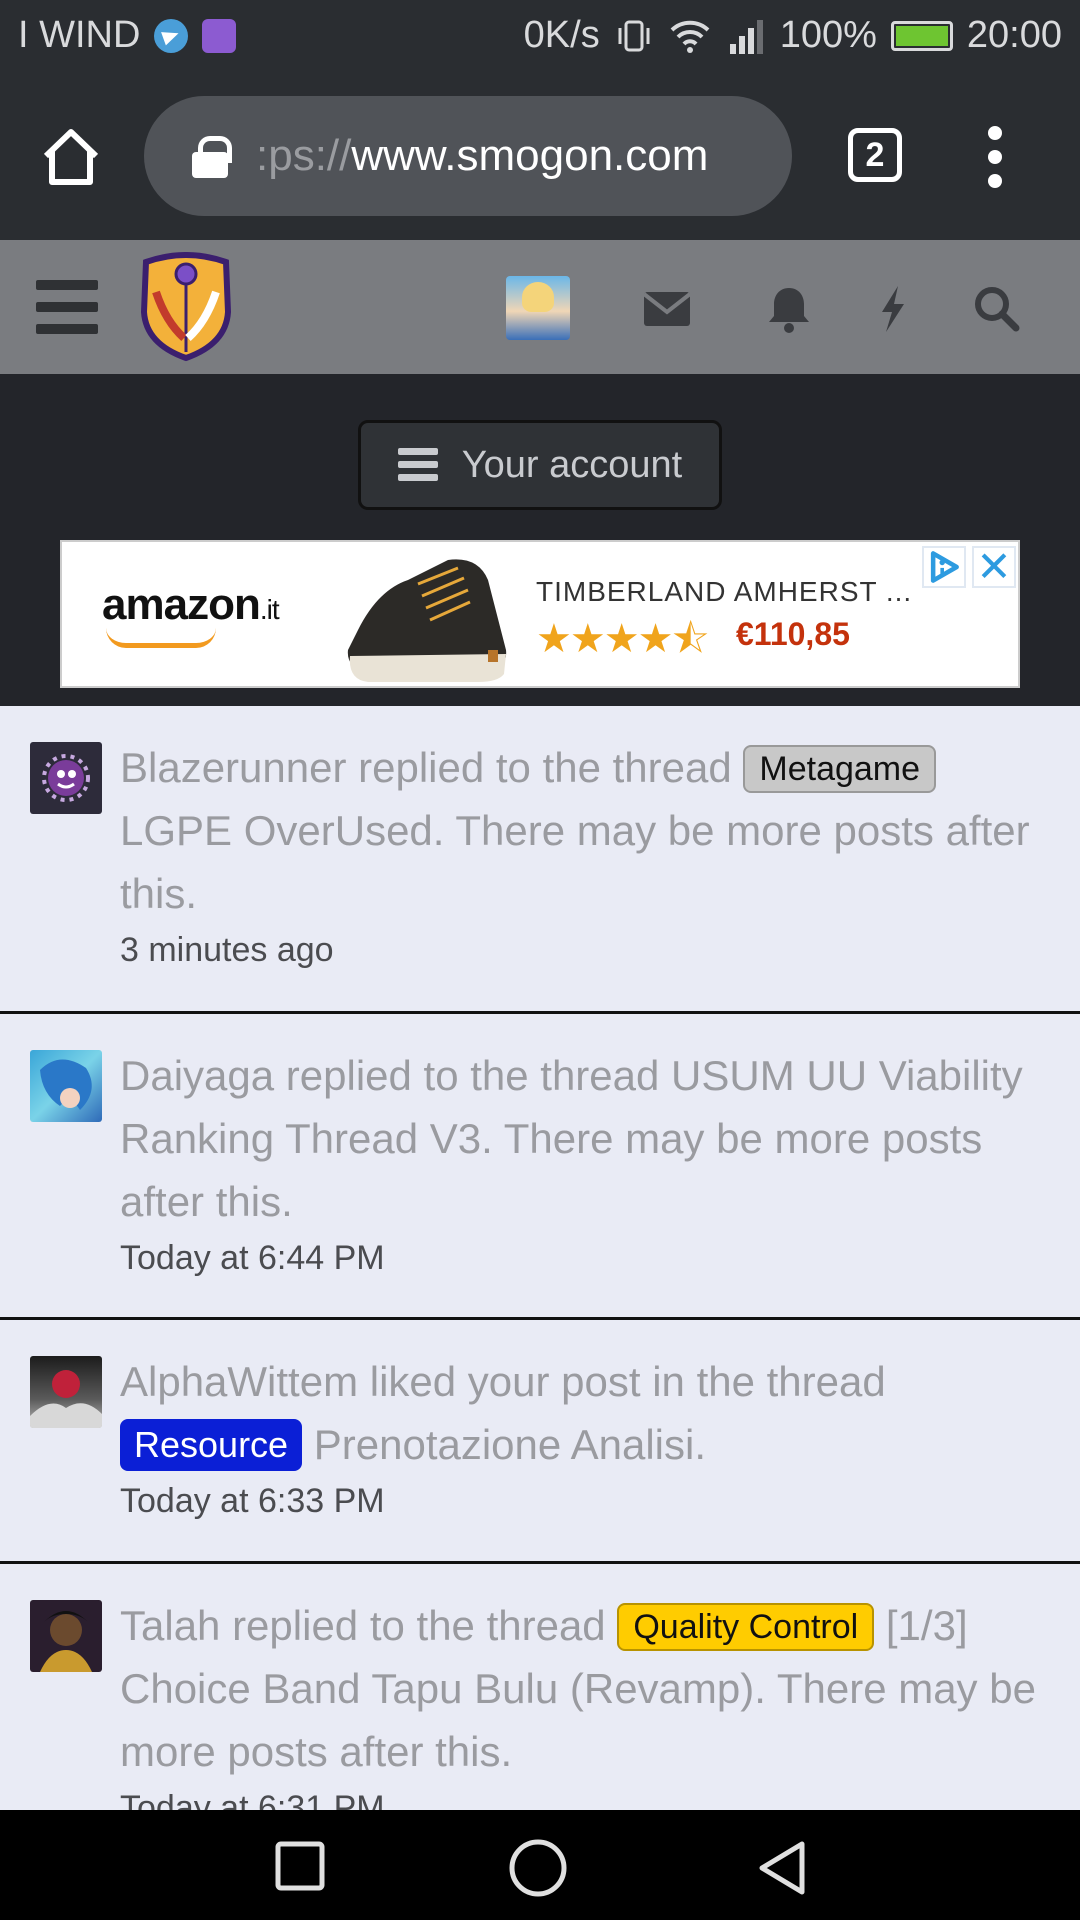  What do you see at coordinates (538, 1868) in the screenshot?
I see `home-circle-icon` at bounding box center [538, 1868].